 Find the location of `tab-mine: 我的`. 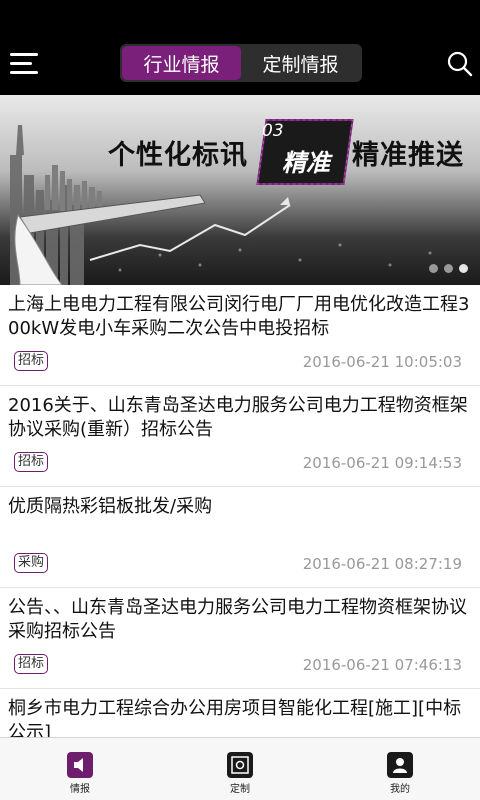

tab-mine: 我的 is located at coordinates (400, 769).